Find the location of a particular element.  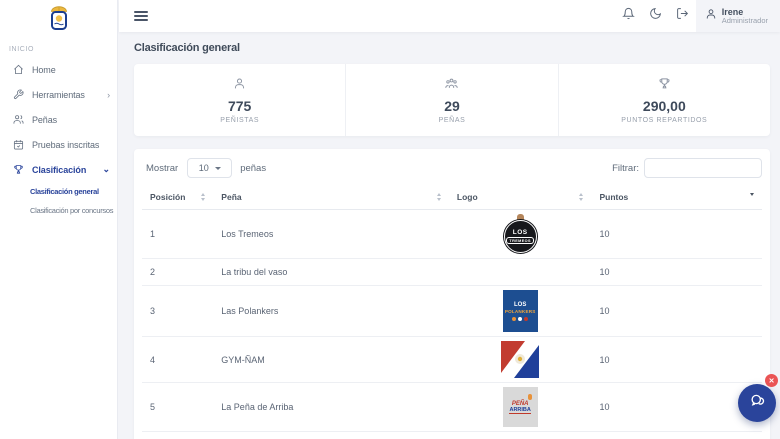

sidebar-subitem-clasificacion-general: Clasificación general is located at coordinates (58, 191).